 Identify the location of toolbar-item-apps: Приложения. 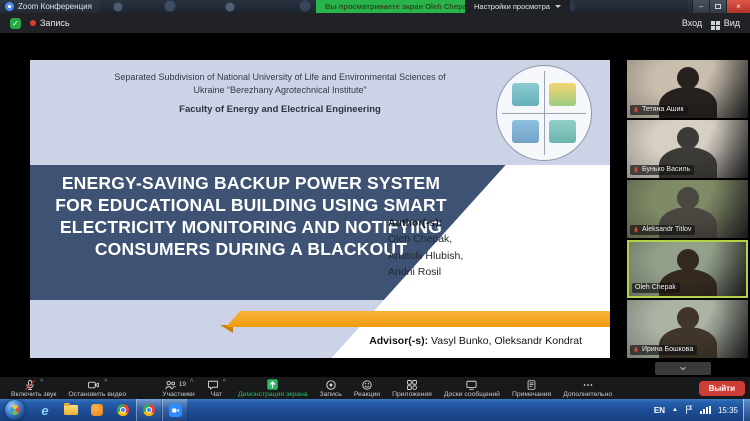
(412, 388).